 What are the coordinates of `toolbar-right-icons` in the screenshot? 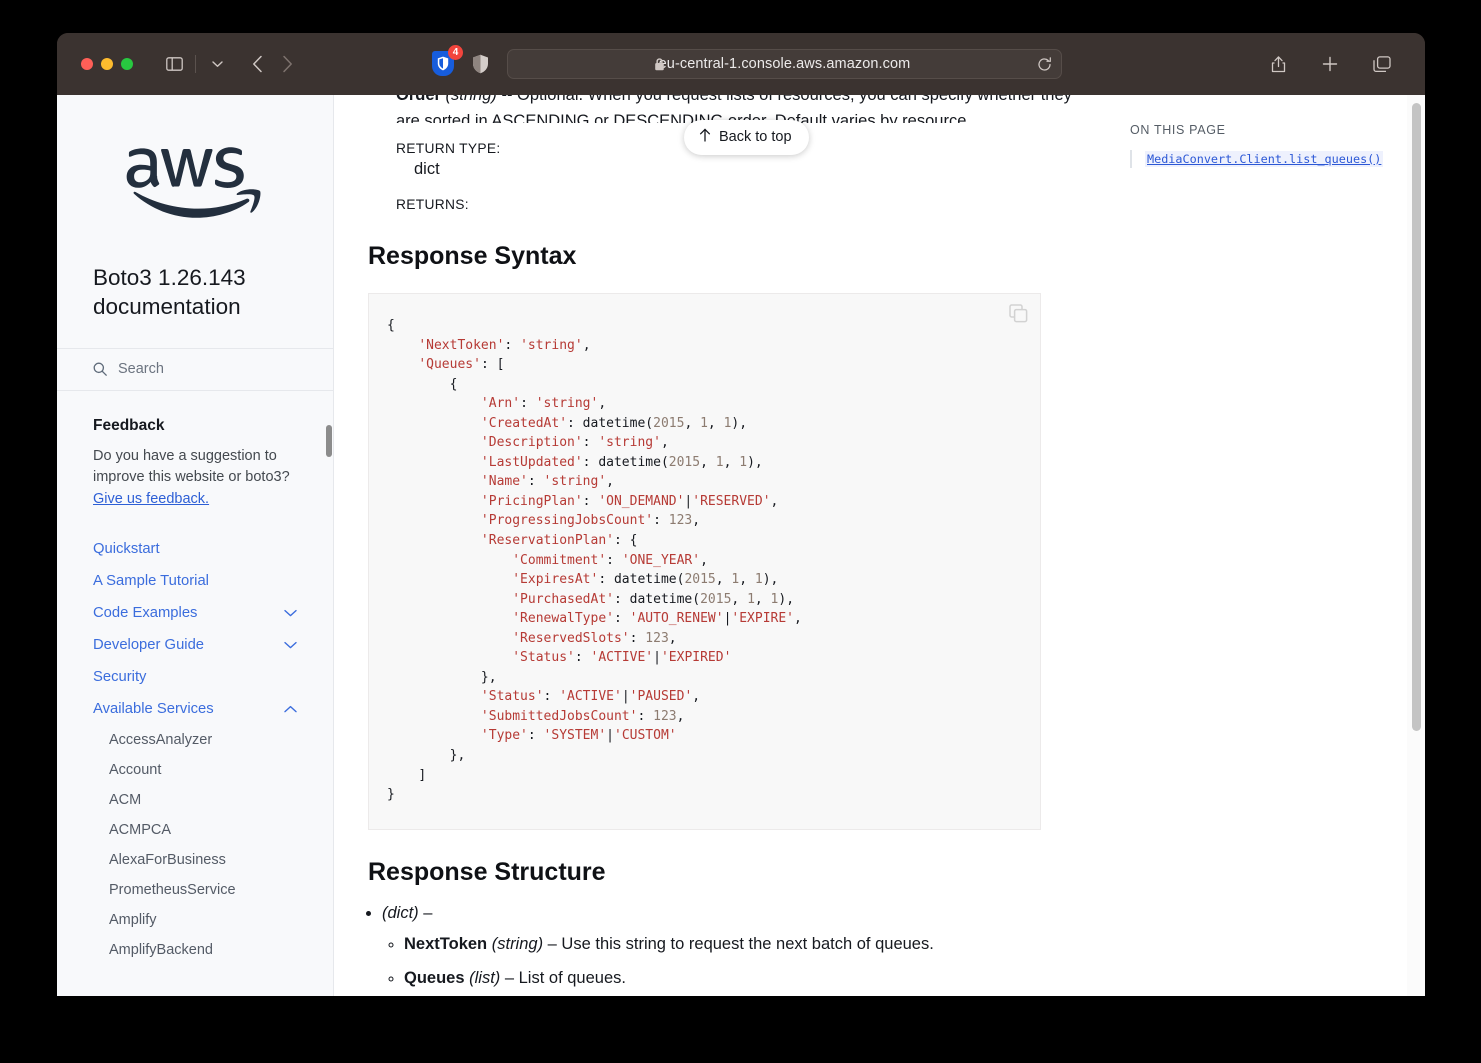 It's located at (1330, 64).